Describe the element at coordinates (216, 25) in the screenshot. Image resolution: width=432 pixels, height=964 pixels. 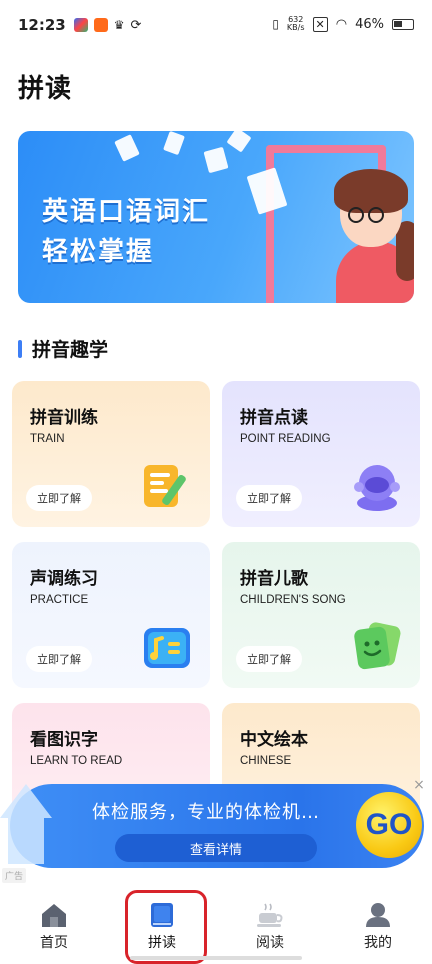
I see `status-bar: 12:23 ♛ ⟳ ▯ 632 KB/s ✕ ◠ 46%` at that location.